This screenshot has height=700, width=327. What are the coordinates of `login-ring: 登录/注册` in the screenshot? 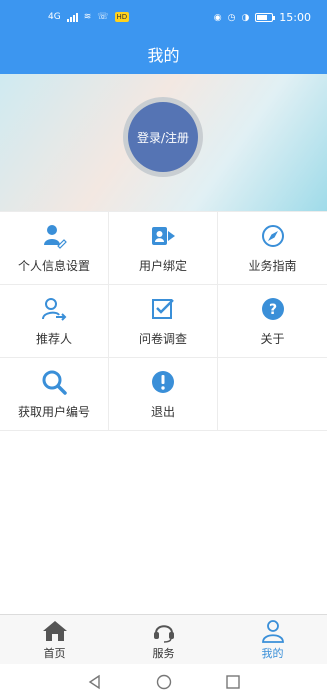 It's located at (163, 137).